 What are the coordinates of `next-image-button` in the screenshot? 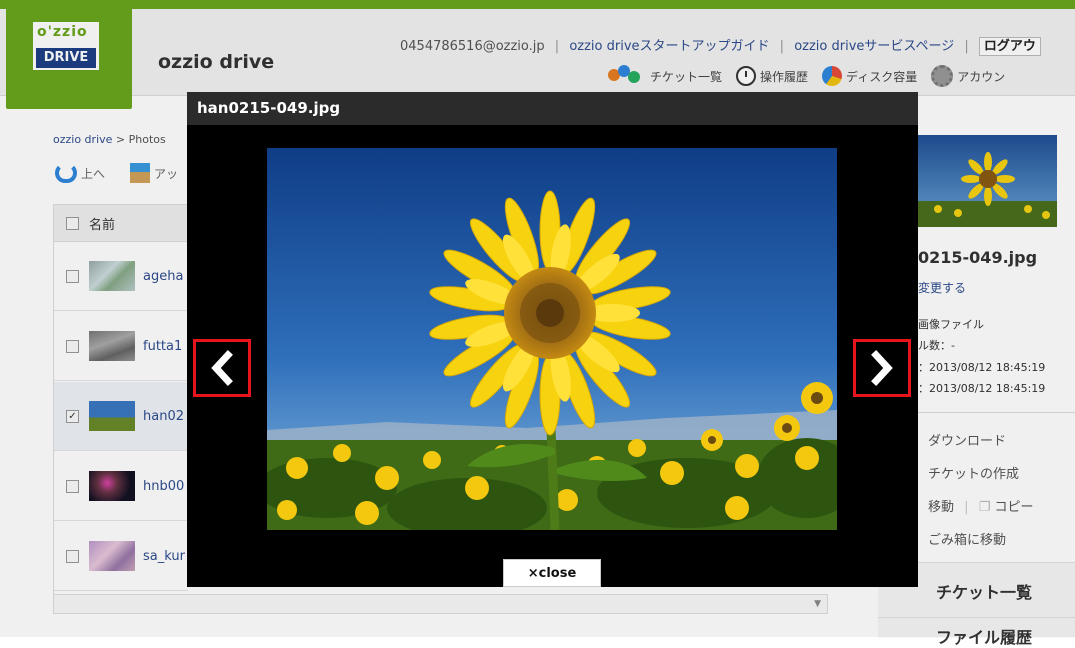 It's located at (882, 368).